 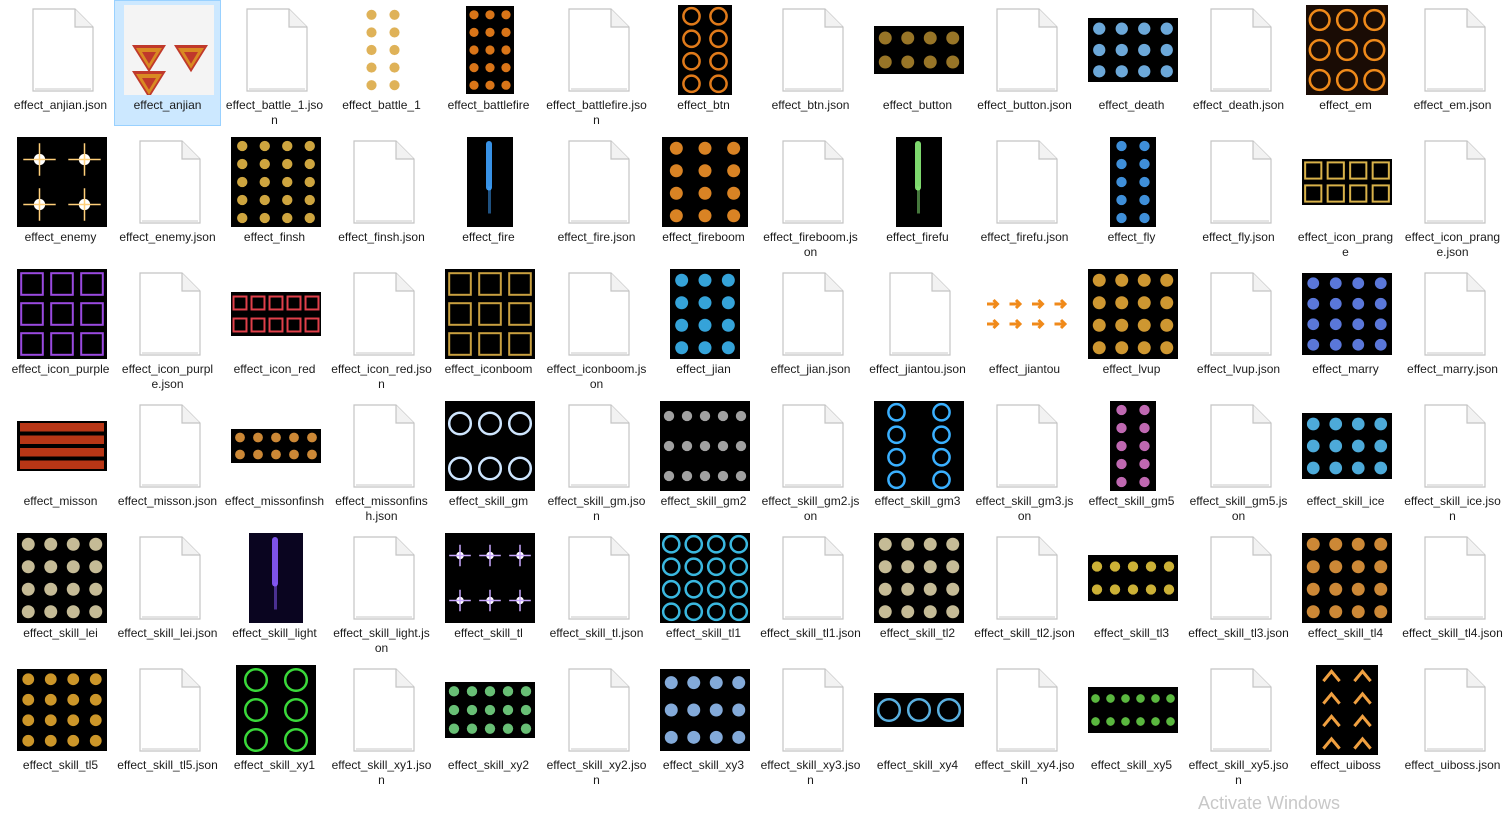 I want to click on json-file-item: effect_skill_gm5.json, so click(x=1238, y=459).